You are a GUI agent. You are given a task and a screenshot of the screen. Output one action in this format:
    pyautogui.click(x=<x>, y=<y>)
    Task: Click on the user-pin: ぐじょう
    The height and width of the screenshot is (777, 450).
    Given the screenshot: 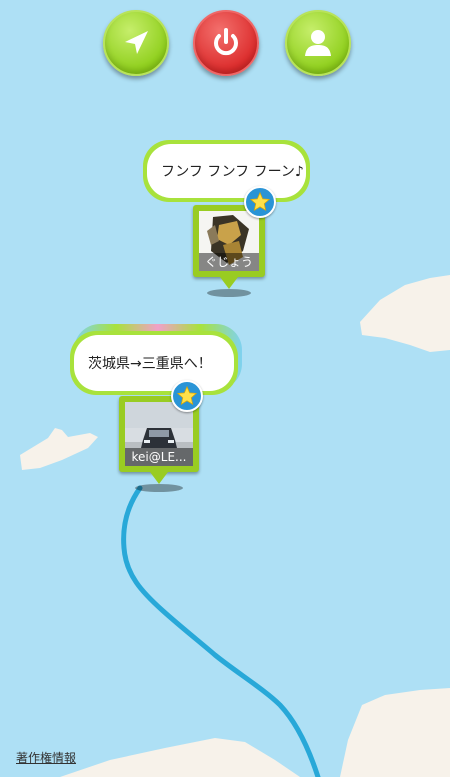 What is the action you would take?
    pyautogui.click(x=229, y=251)
    